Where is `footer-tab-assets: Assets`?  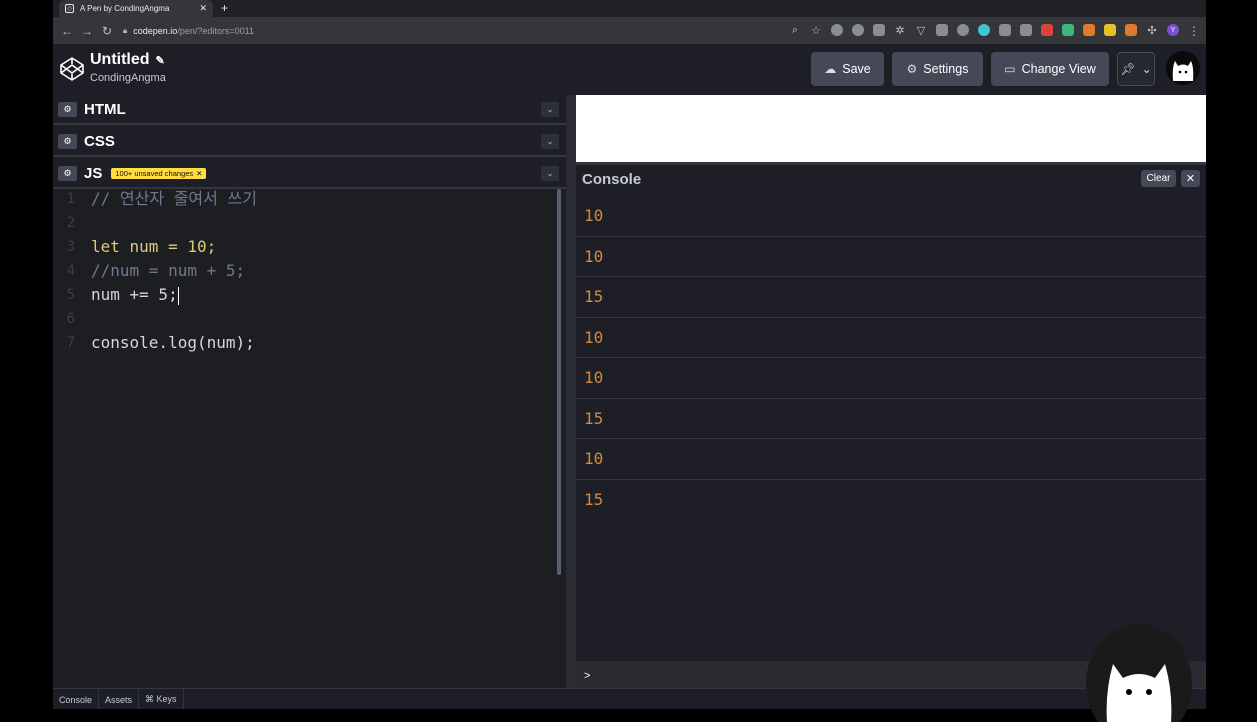
footer-tab-assets: Assets is located at coordinates (119, 699).